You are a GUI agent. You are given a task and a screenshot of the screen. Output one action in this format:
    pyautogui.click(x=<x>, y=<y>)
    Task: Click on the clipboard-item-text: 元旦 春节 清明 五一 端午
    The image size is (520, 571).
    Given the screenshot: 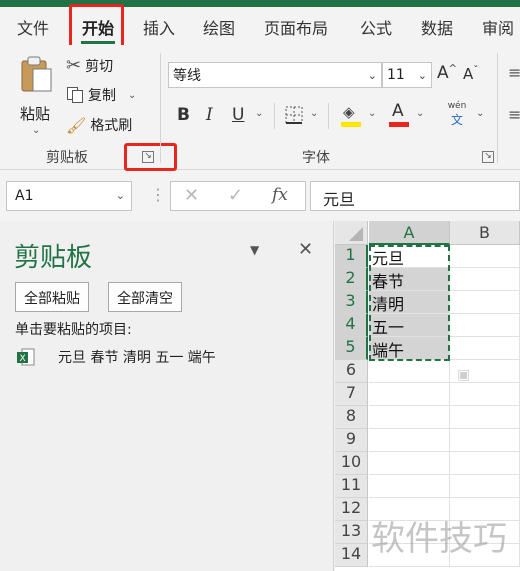 What is the action you would take?
    pyautogui.click(x=137, y=358)
    